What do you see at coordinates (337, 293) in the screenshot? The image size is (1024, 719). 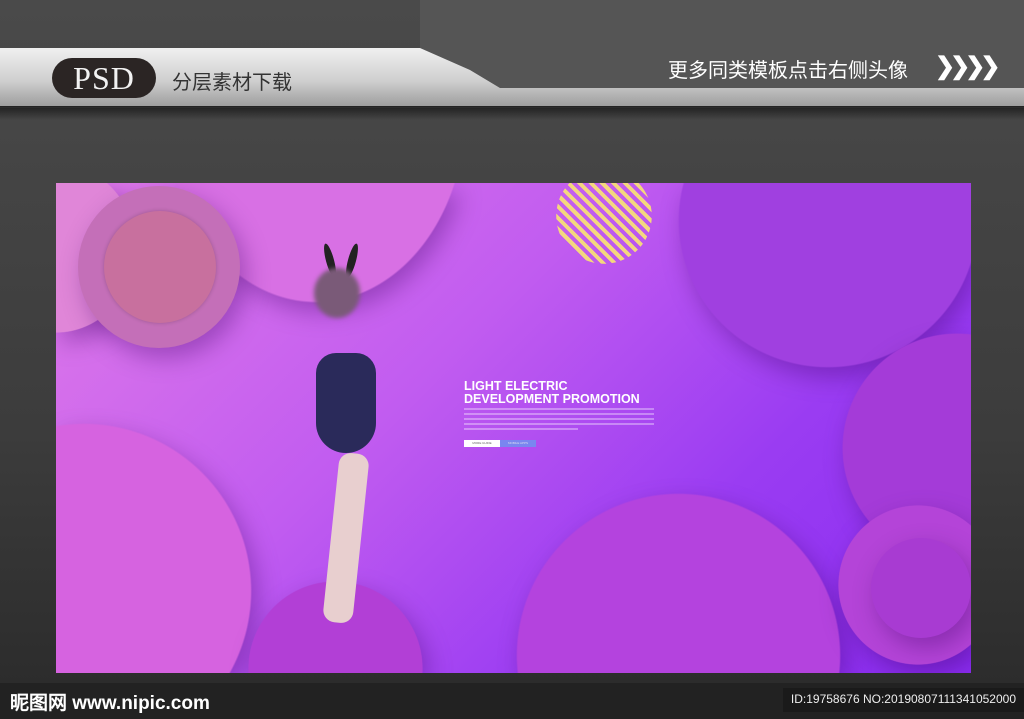 I see `blurred-face` at bounding box center [337, 293].